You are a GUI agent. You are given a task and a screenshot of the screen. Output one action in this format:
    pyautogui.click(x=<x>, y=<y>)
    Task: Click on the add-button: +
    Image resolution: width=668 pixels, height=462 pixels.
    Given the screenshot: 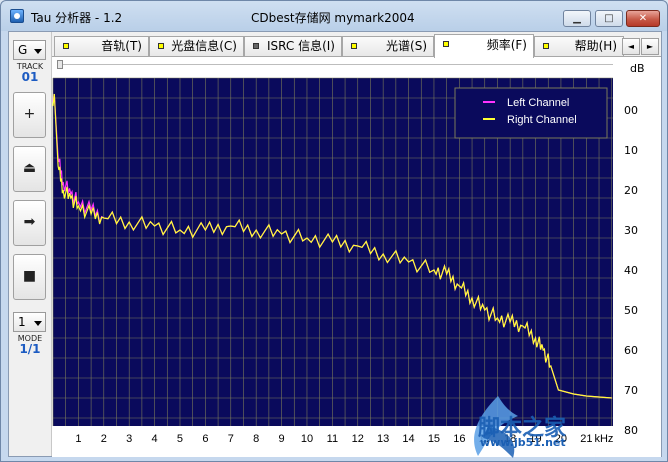 What is the action you would take?
    pyautogui.click(x=29, y=115)
    